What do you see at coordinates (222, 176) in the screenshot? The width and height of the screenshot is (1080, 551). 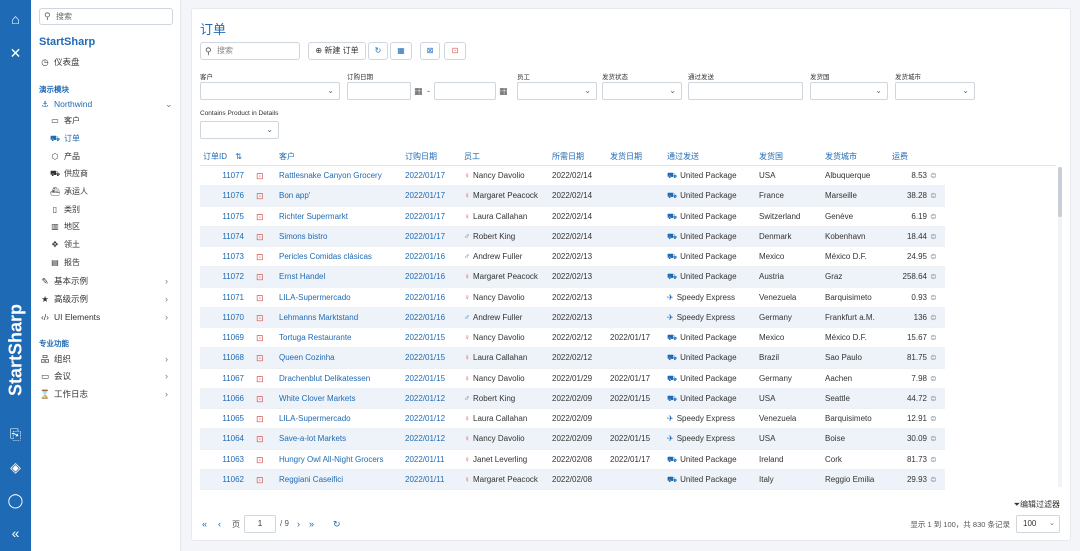 I see `order-id-link: 11077` at bounding box center [222, 176].